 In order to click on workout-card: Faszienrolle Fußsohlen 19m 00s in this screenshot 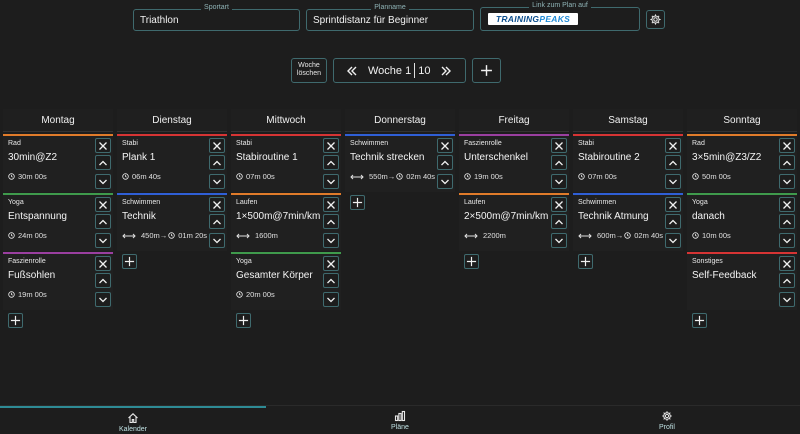, I will do `click(58, 281)`.